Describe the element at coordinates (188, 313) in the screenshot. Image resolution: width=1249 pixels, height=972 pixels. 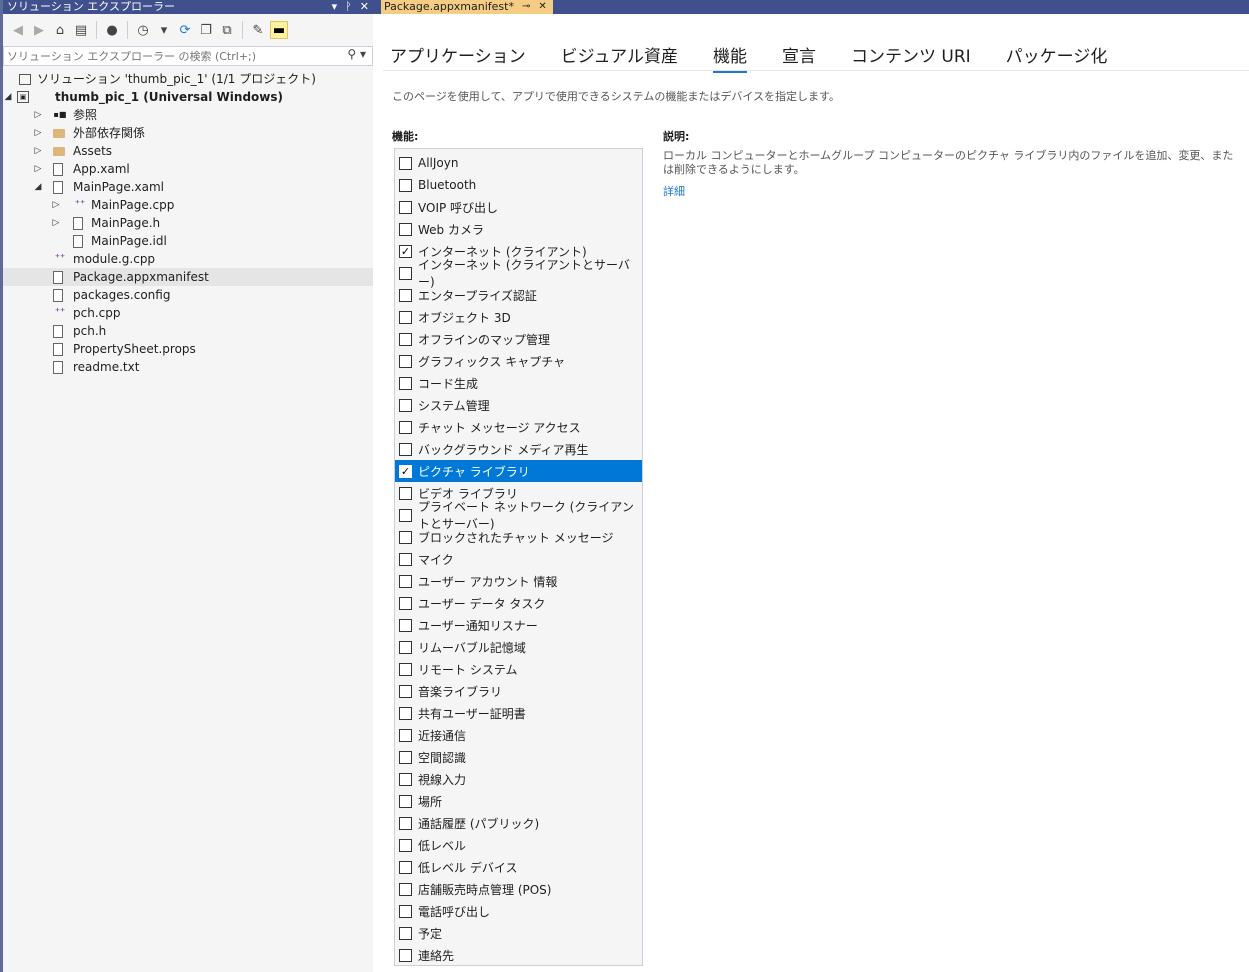
I see `tree-item: ⁺⁺ pch.cpp` at that location.